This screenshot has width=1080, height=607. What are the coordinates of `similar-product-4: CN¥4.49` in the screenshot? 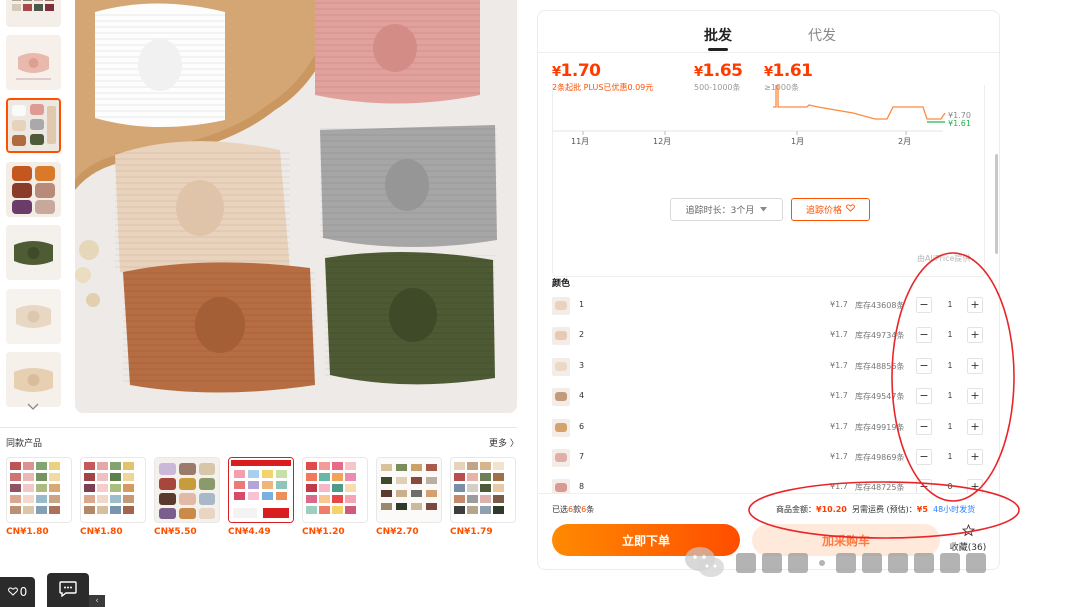 It's located at (261, 497).